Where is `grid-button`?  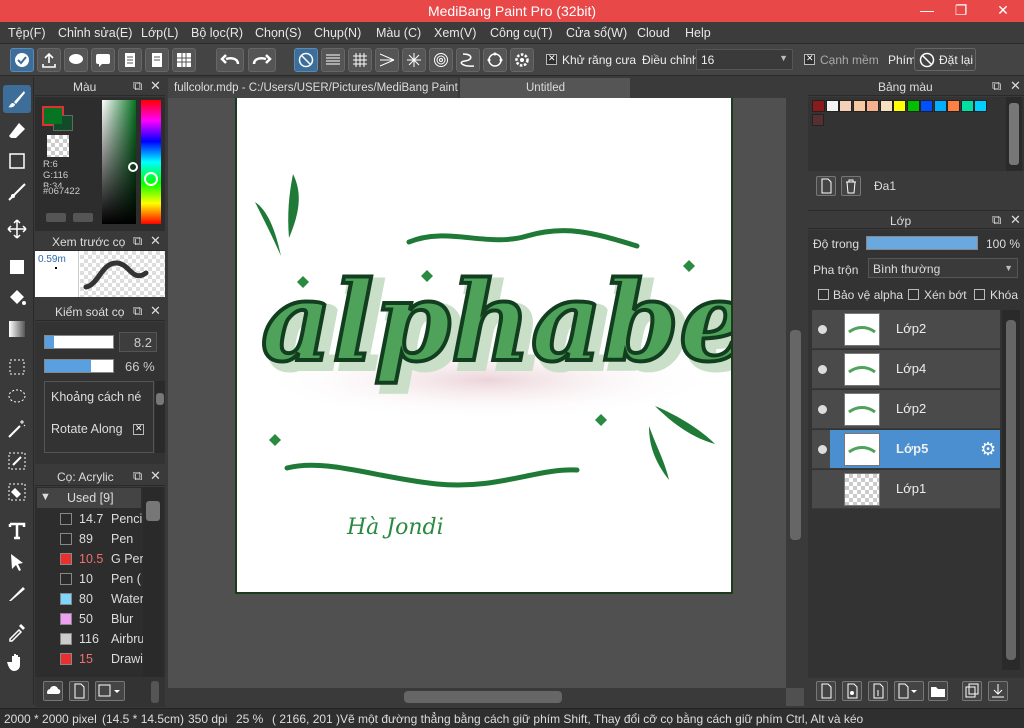
grid-button is located at coordinates (184, 60).